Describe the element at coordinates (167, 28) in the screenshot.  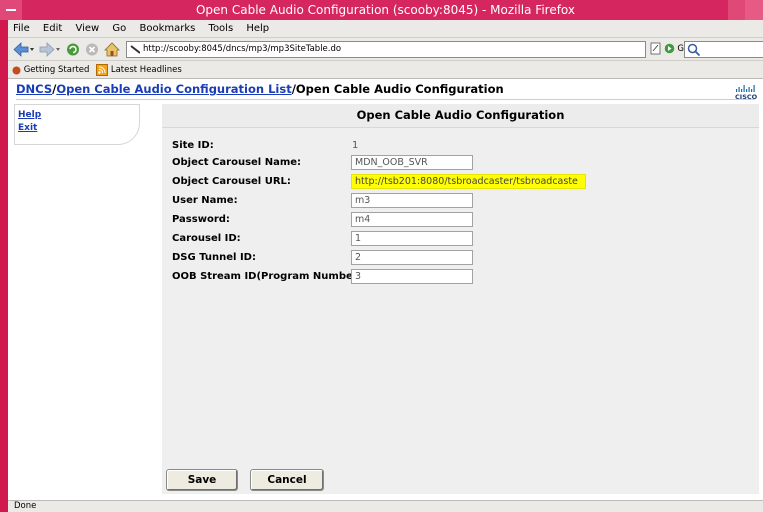
I see `menu-bookmarks: Bookmarks` at that location.